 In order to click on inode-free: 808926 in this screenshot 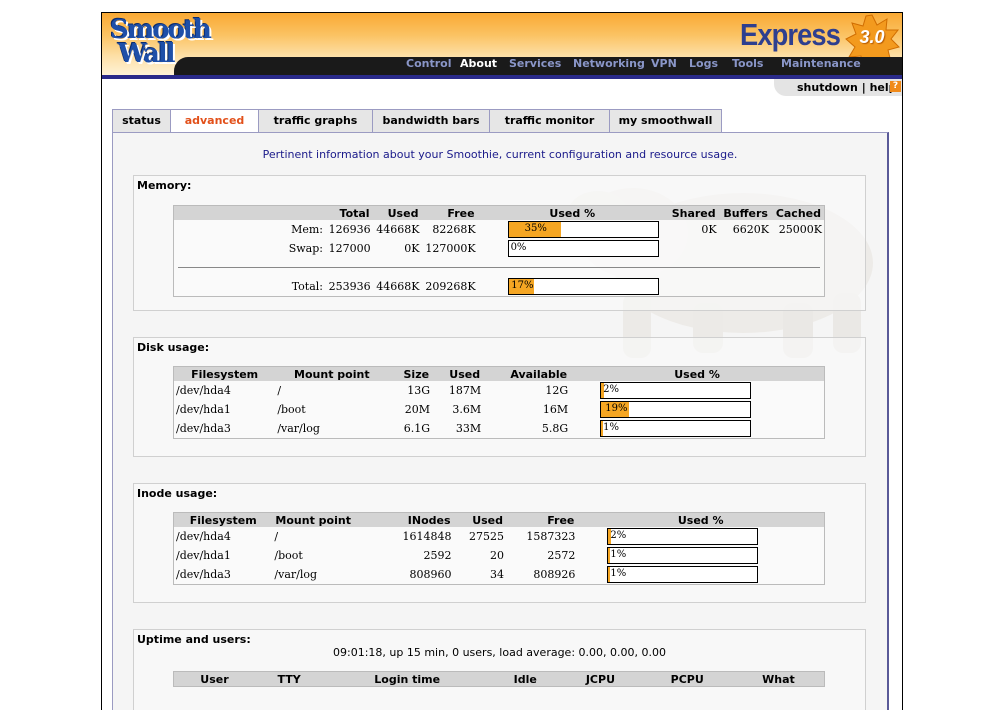, I will do `click(554, 574)`.